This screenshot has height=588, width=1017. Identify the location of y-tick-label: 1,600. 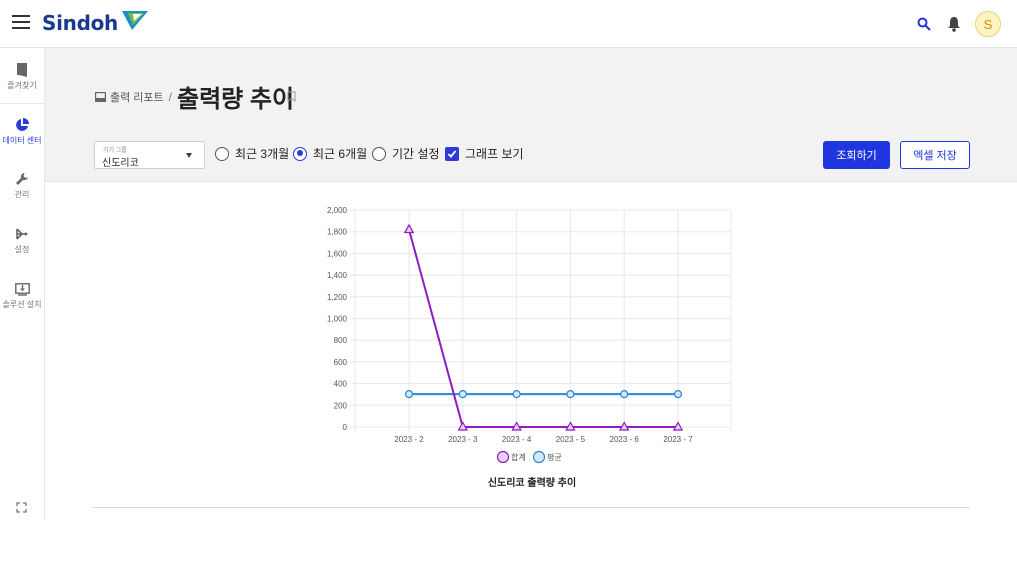
(337, 253).